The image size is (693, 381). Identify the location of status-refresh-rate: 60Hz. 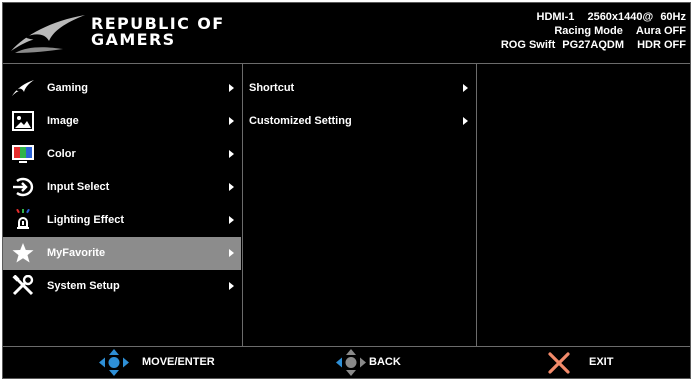
(673, 17).